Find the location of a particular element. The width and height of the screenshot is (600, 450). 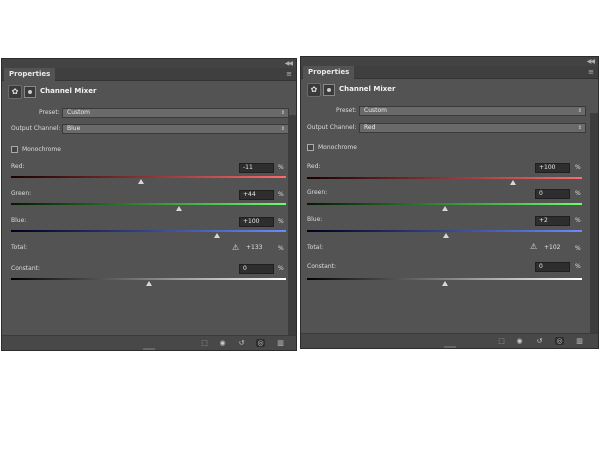

green-value-input: +44 is located at coordinates (256, 195).